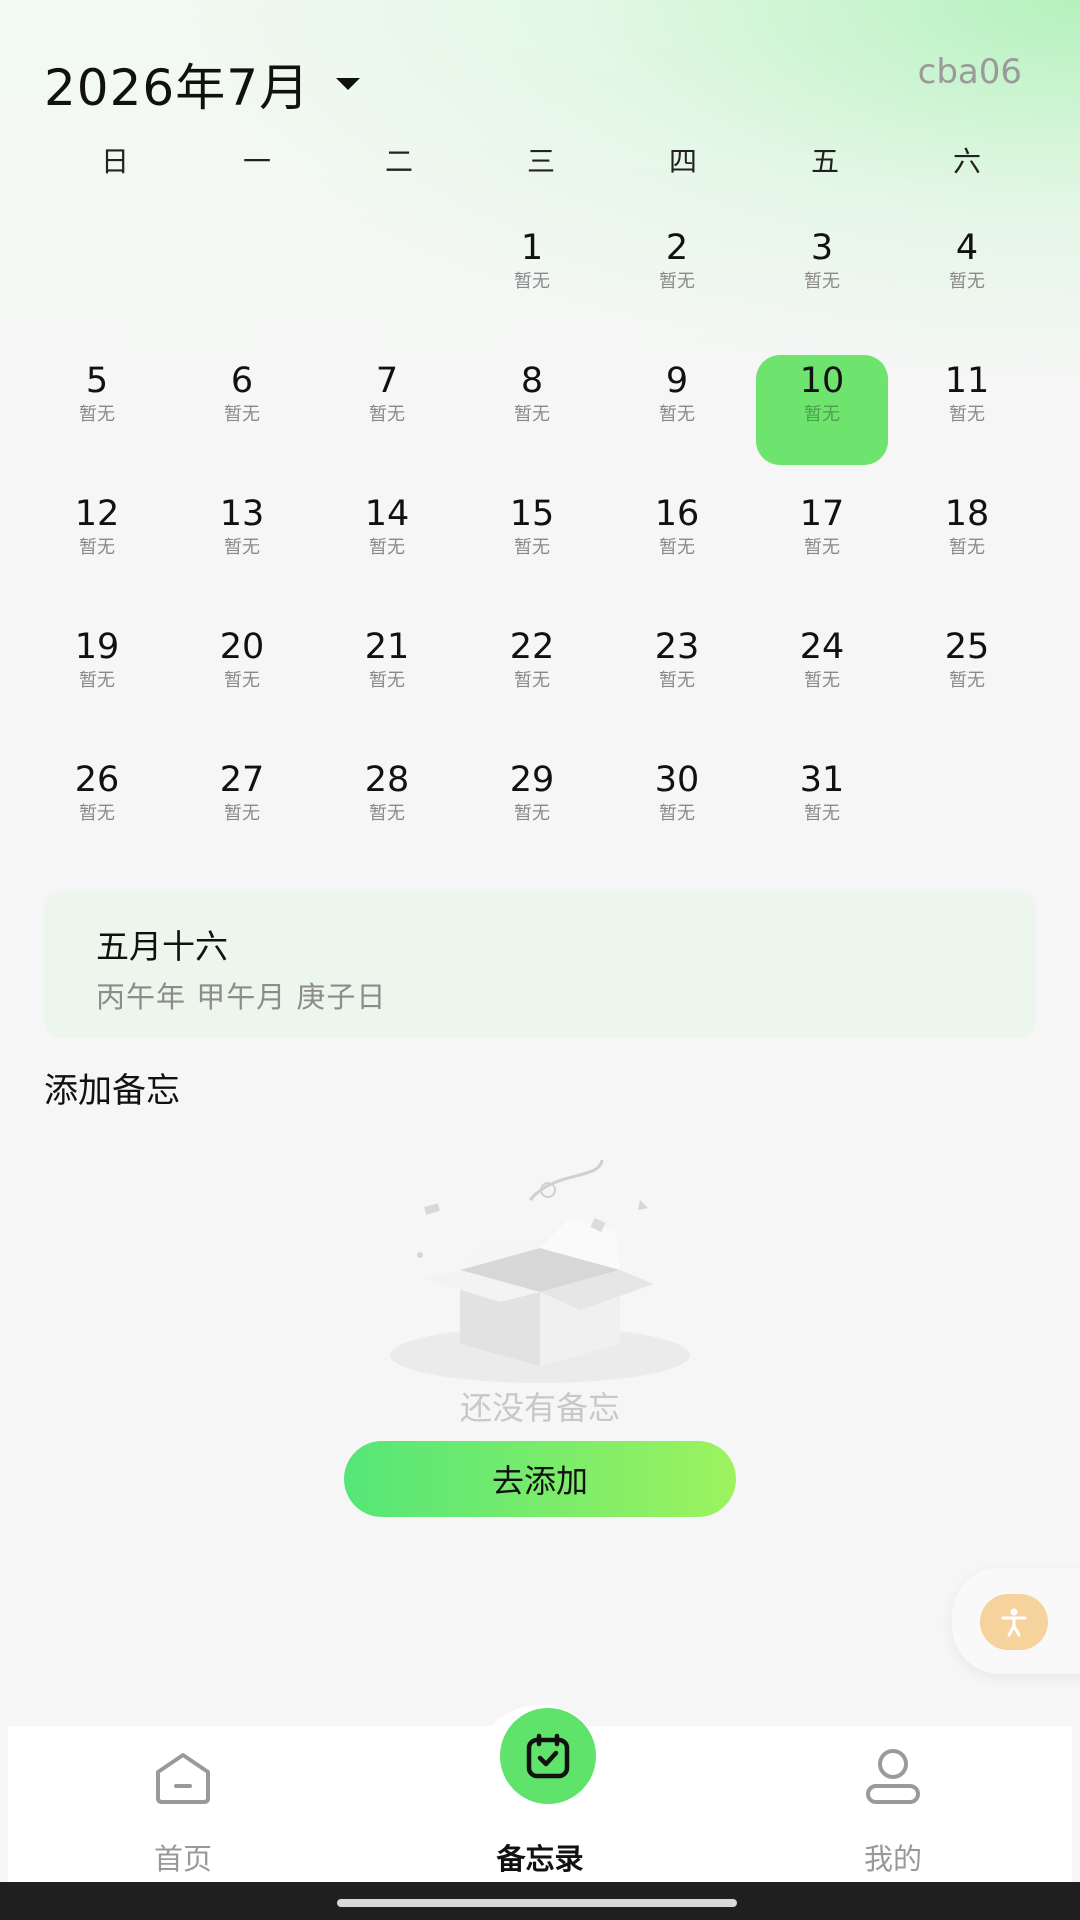  I want to click on day-number: 20, so click(242, 647).